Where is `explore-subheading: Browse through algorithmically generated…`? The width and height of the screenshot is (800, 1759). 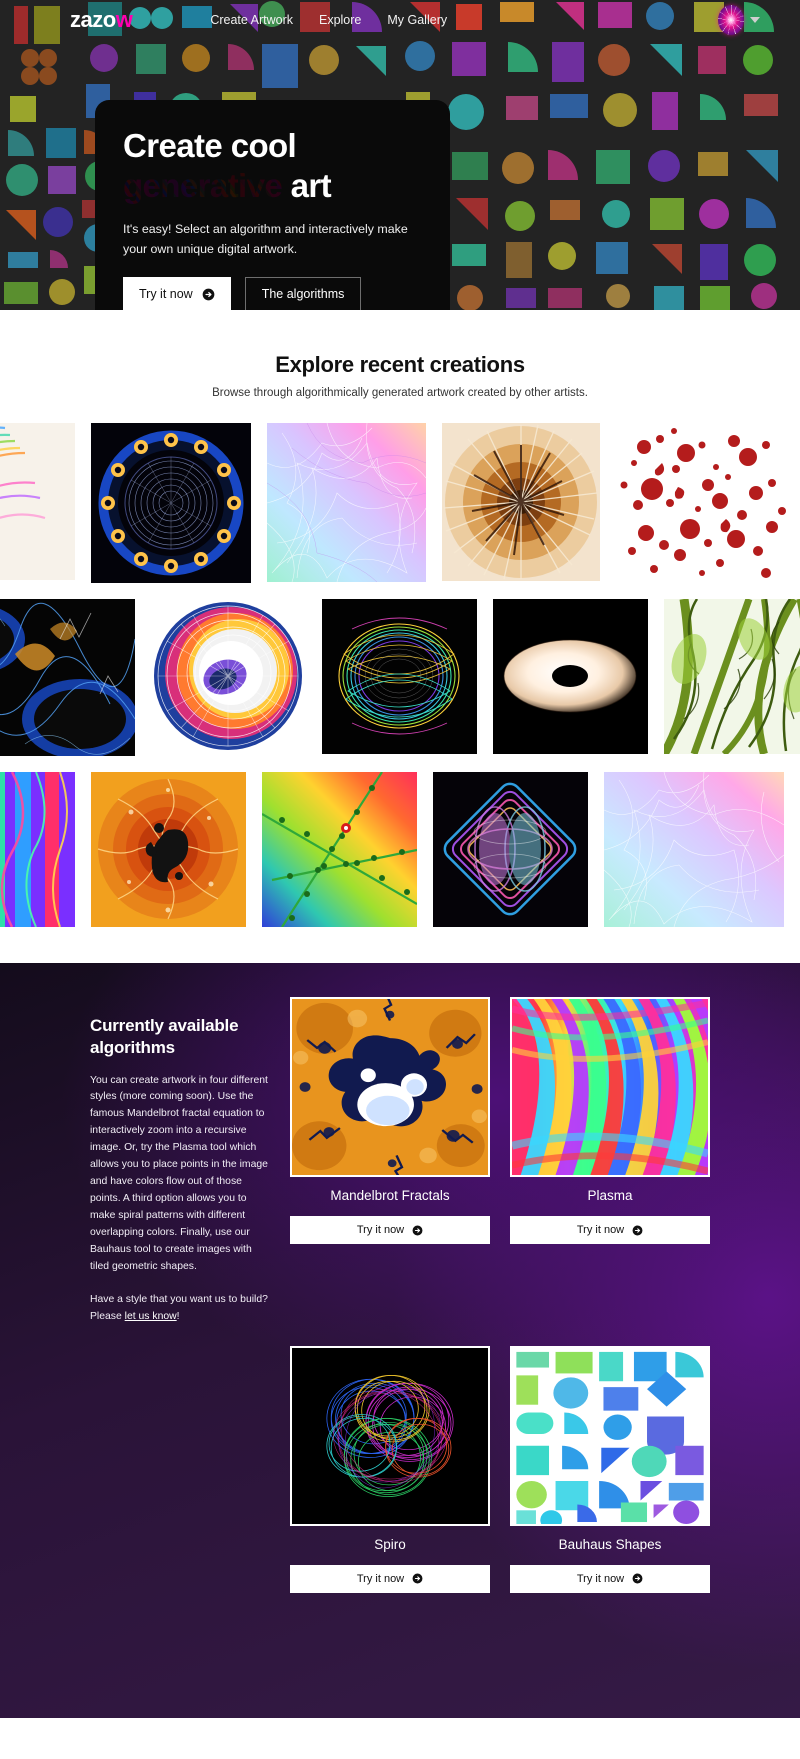 explore-subheading: Browse through algorithmically generated… is located at coordinates (400, 393).